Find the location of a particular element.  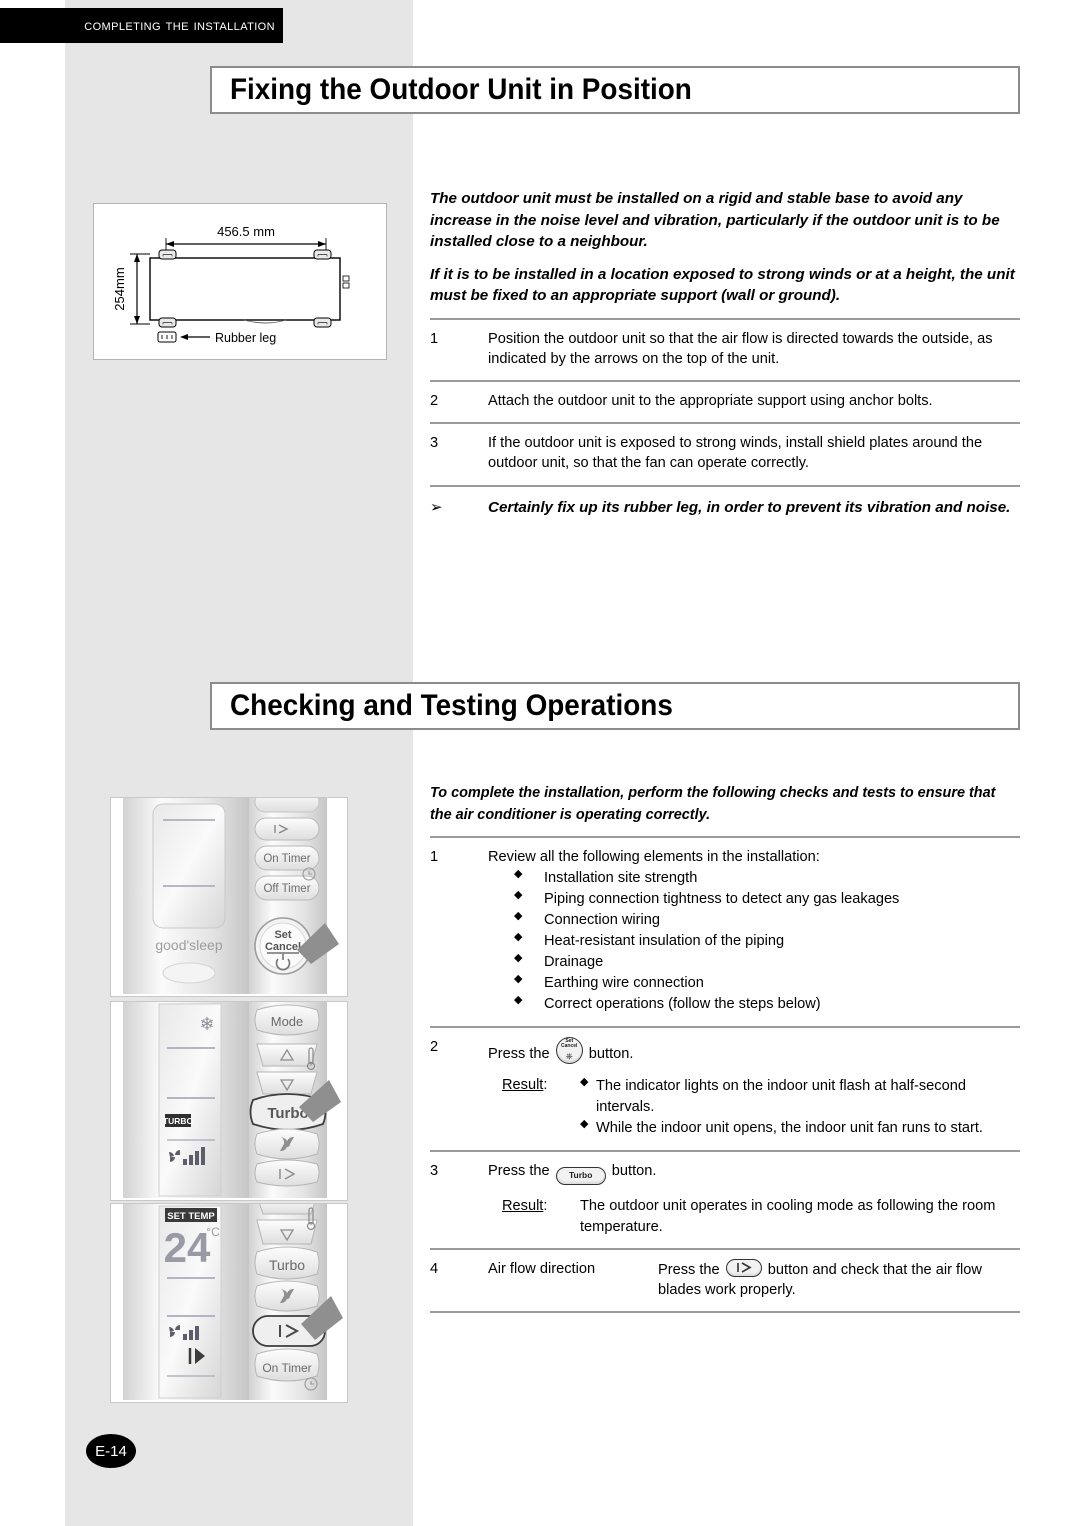

list-item: Drainage is located at coordinates (754, 962).